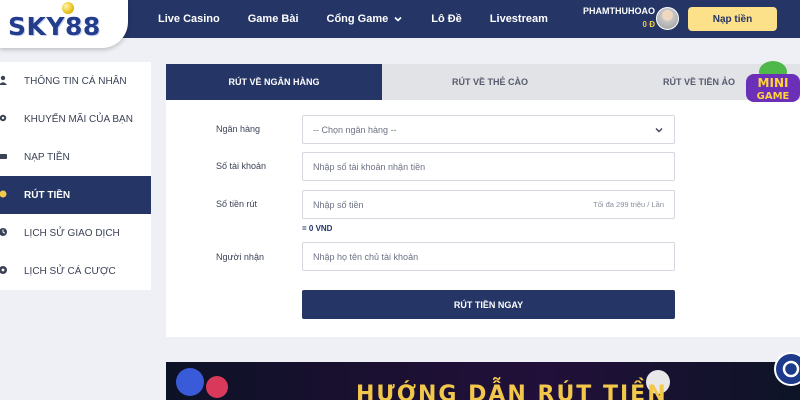  What do you see at coordinates (619, 11) in the screenshot?
I see `username: PHAMTHUHOAO` at bounding box center [619, 11].